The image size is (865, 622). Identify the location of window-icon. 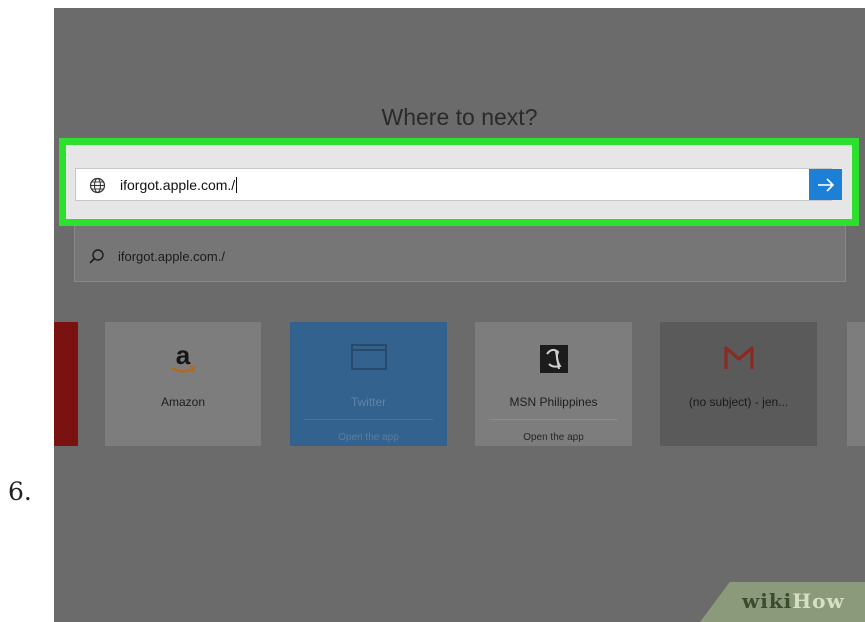
(368, 357).